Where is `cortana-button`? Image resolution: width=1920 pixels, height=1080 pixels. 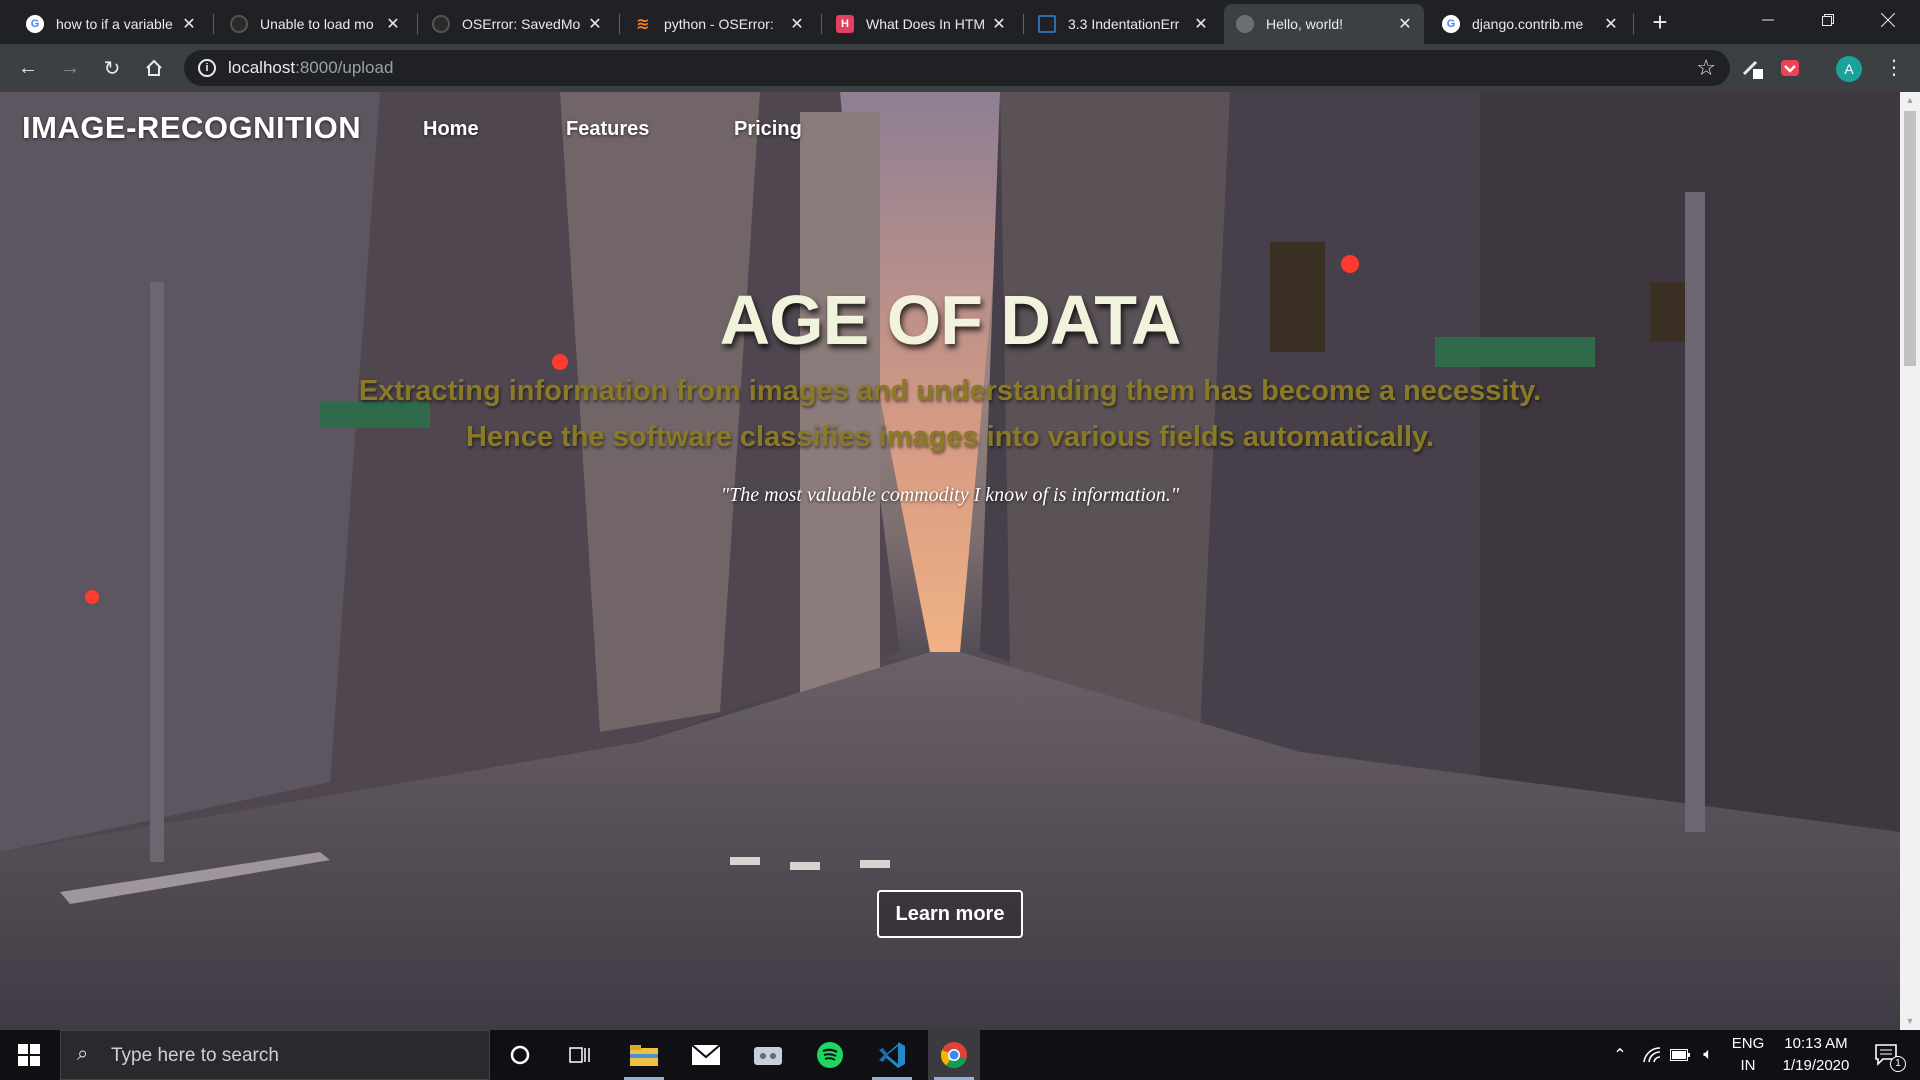
cortana-button is located at coordinates (520, 1055).